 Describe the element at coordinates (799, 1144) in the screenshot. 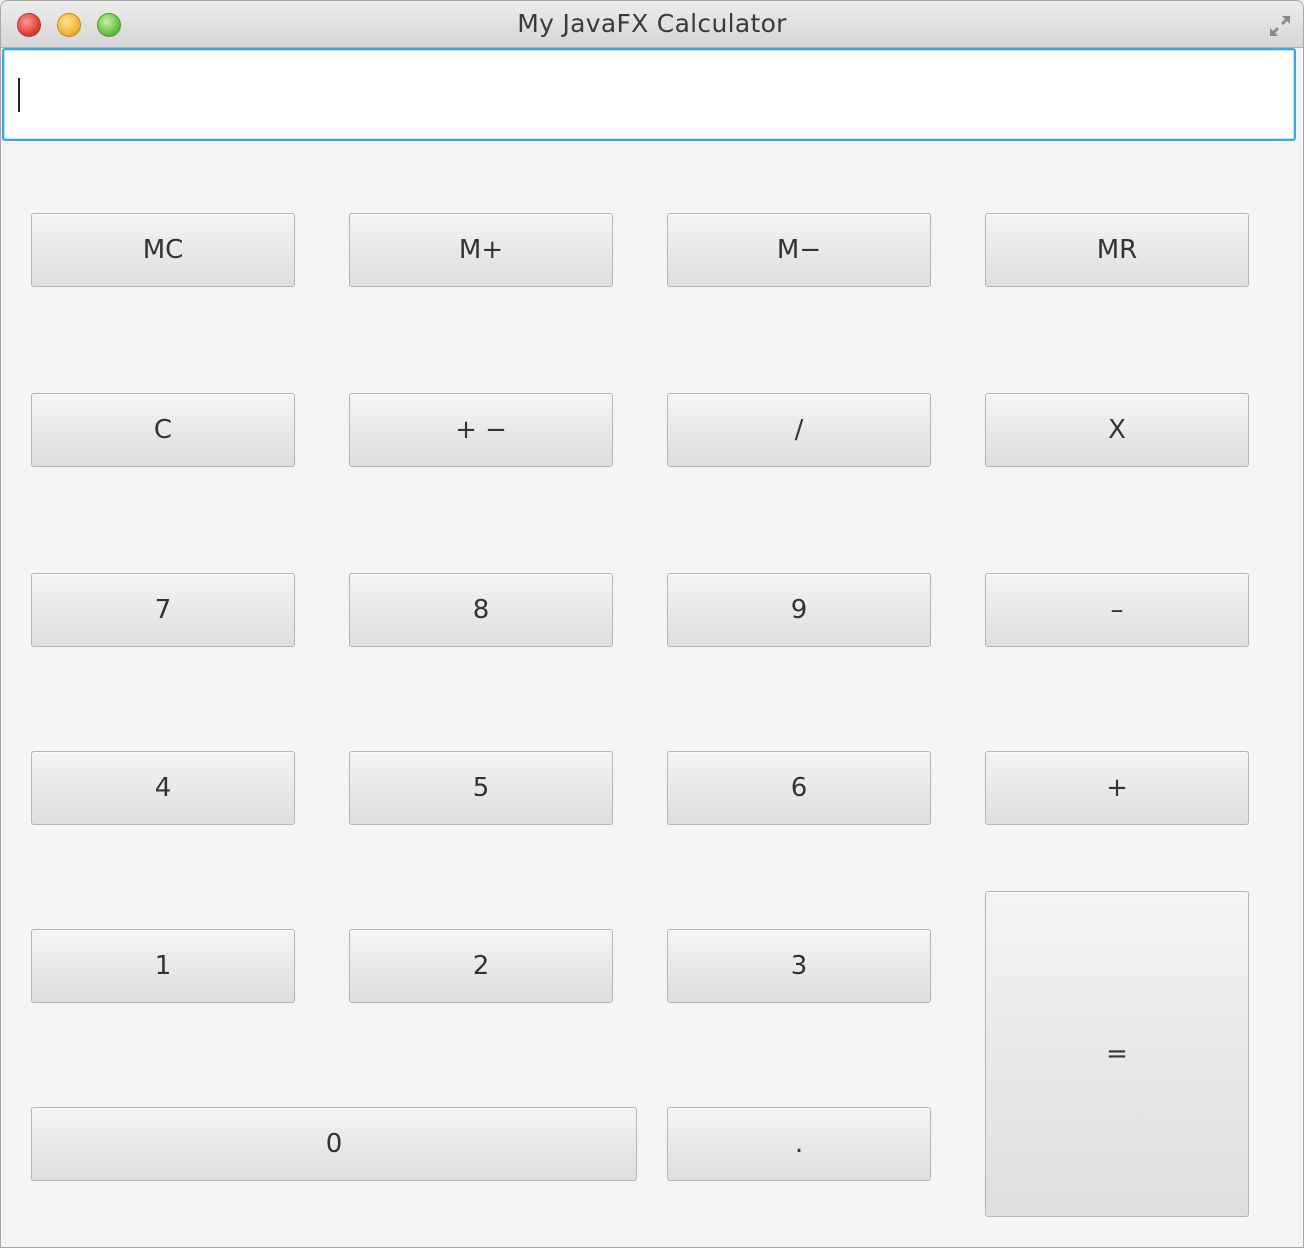

I see `decimal-point-button: .` at that location.